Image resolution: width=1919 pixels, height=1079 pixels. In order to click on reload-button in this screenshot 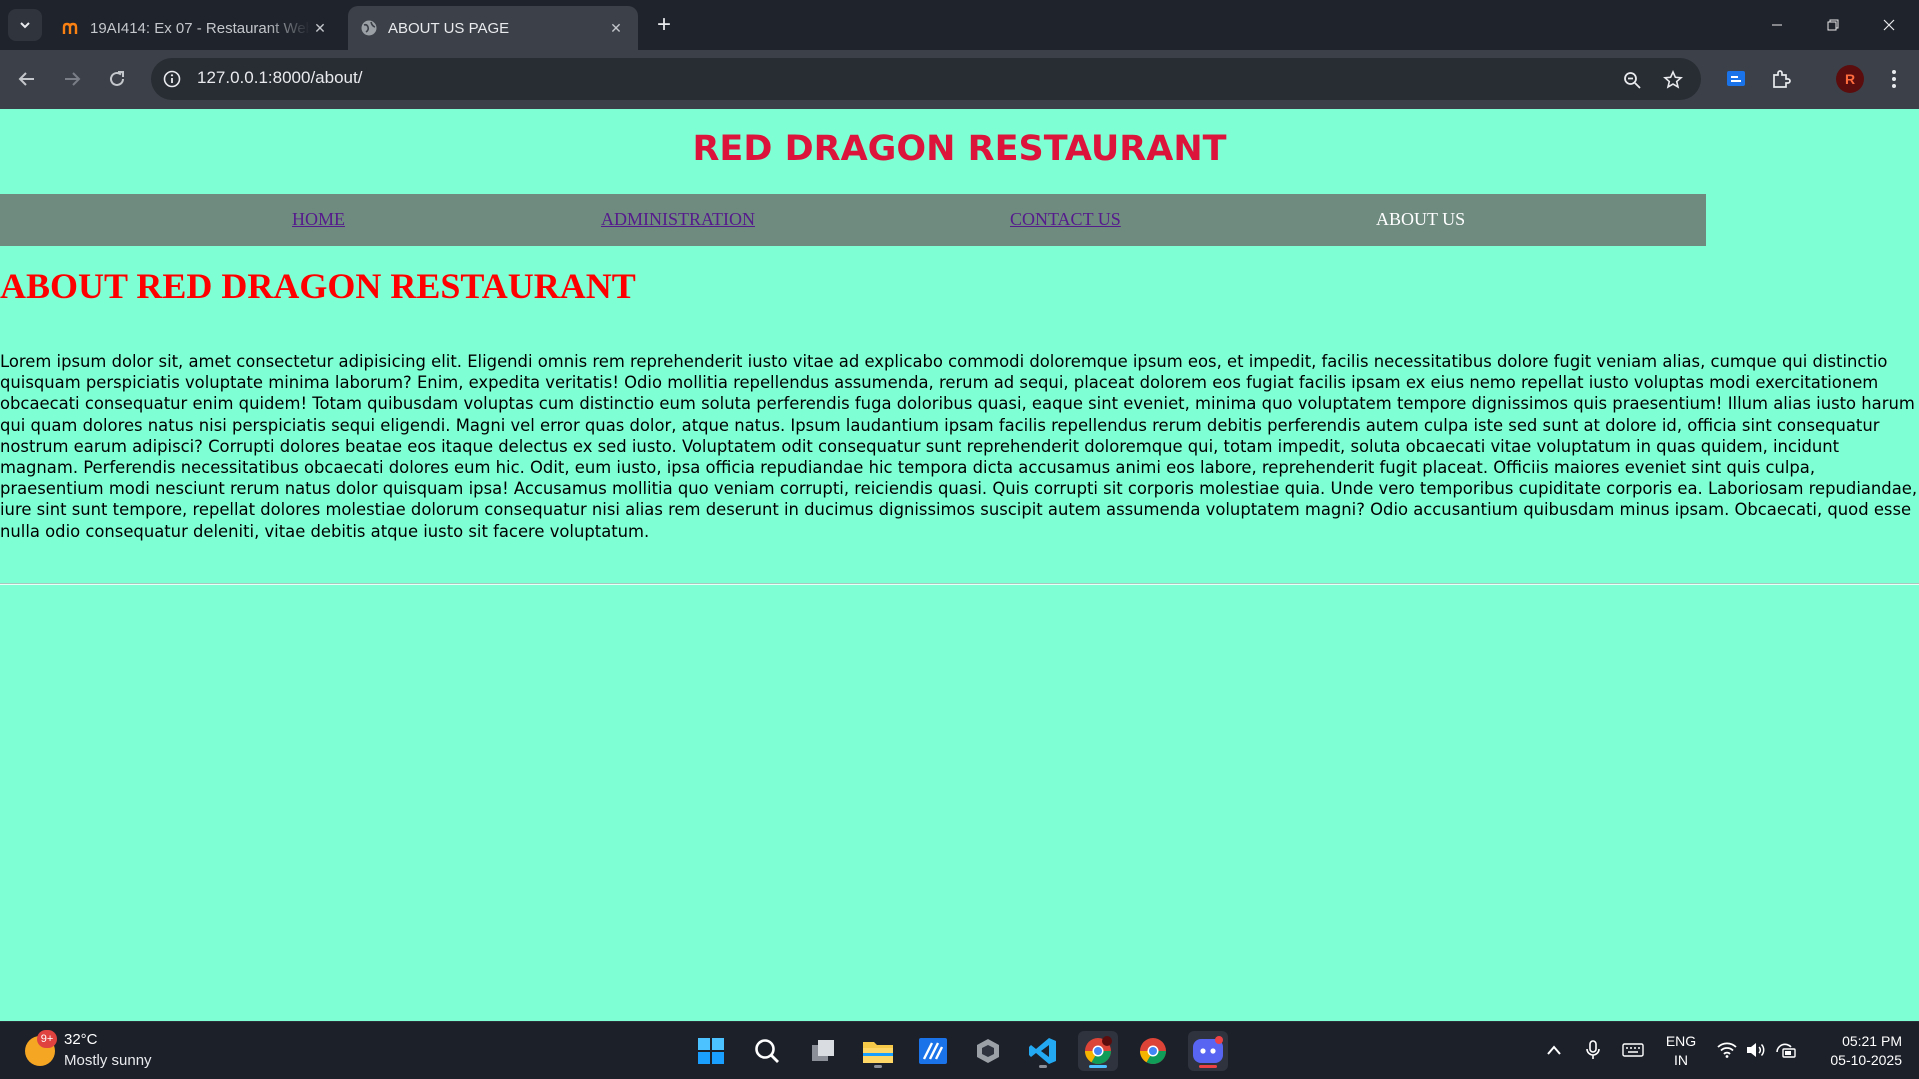, I will do `click(117, 79)`.